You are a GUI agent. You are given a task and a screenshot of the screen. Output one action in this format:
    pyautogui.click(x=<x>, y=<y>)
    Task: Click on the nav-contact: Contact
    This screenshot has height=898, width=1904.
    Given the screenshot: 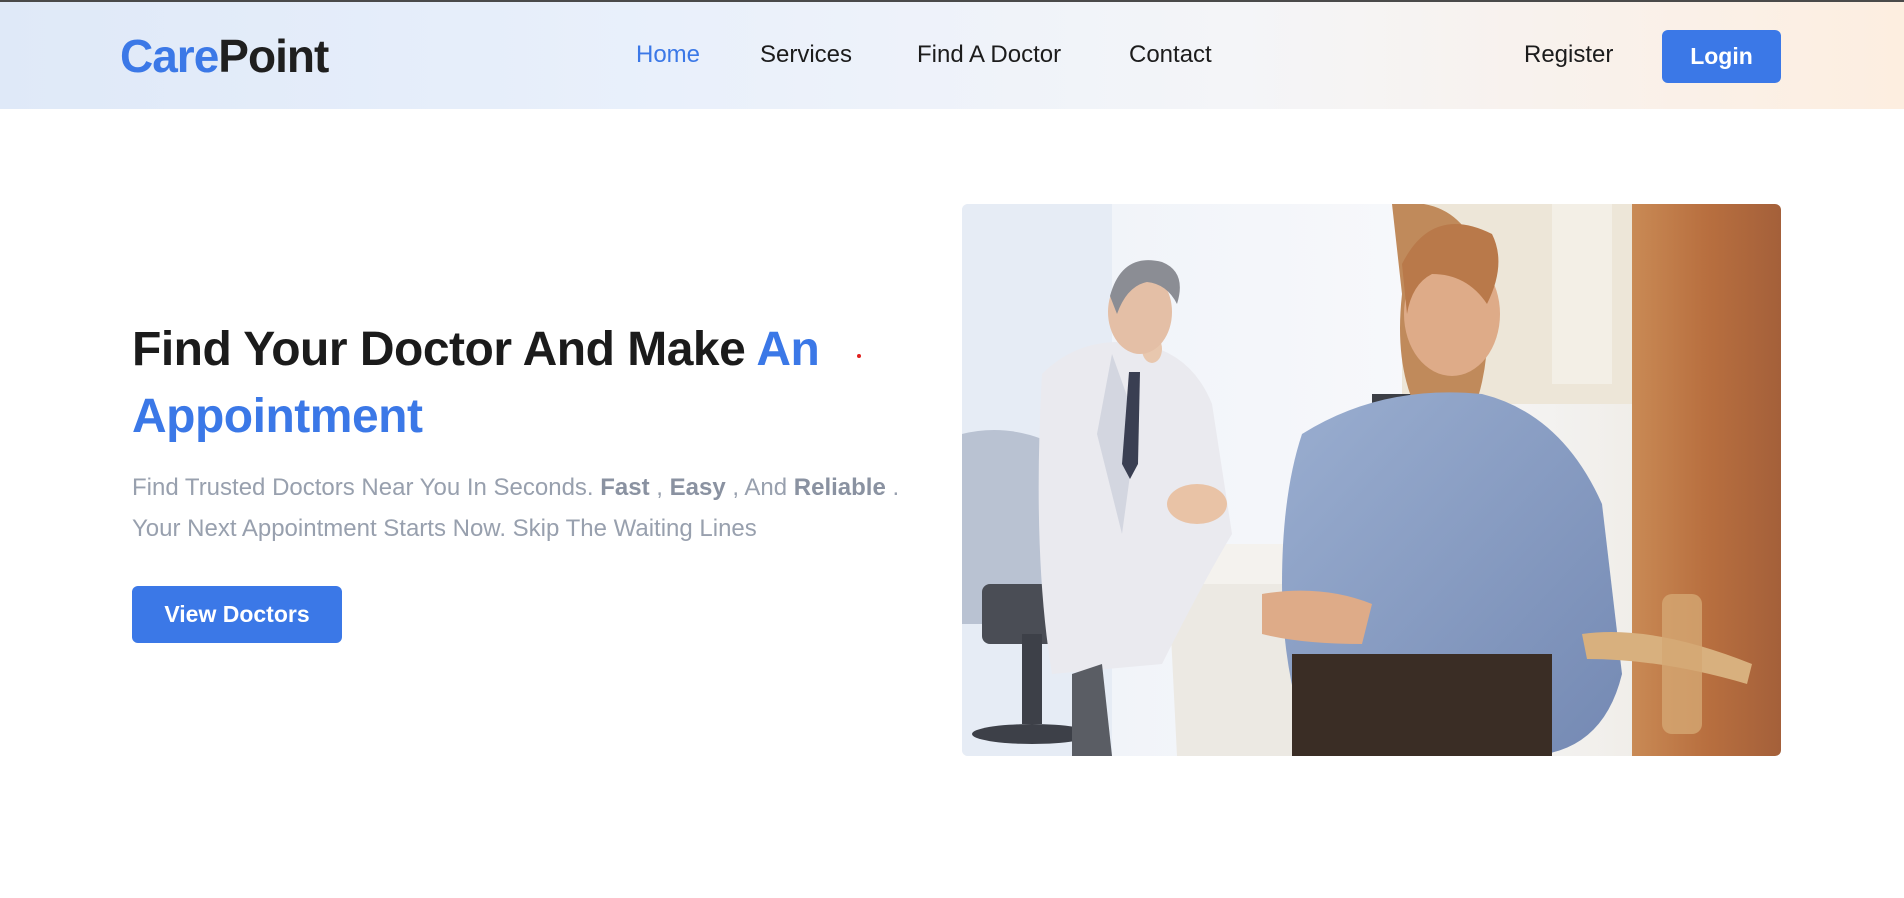 What is the action you would take?
    pyautogui.click(x=1170, y=55)
    